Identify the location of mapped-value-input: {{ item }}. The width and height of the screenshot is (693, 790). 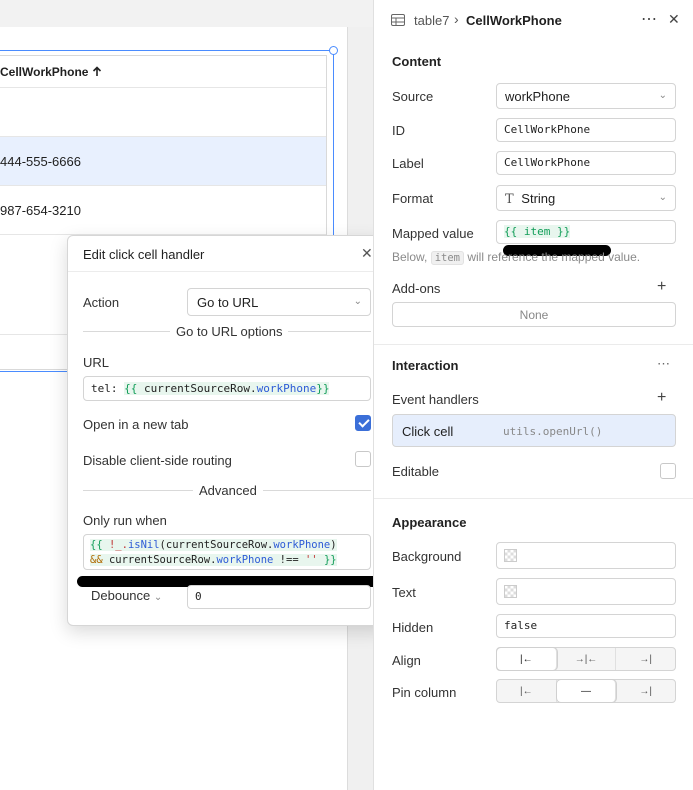
(586, 232).